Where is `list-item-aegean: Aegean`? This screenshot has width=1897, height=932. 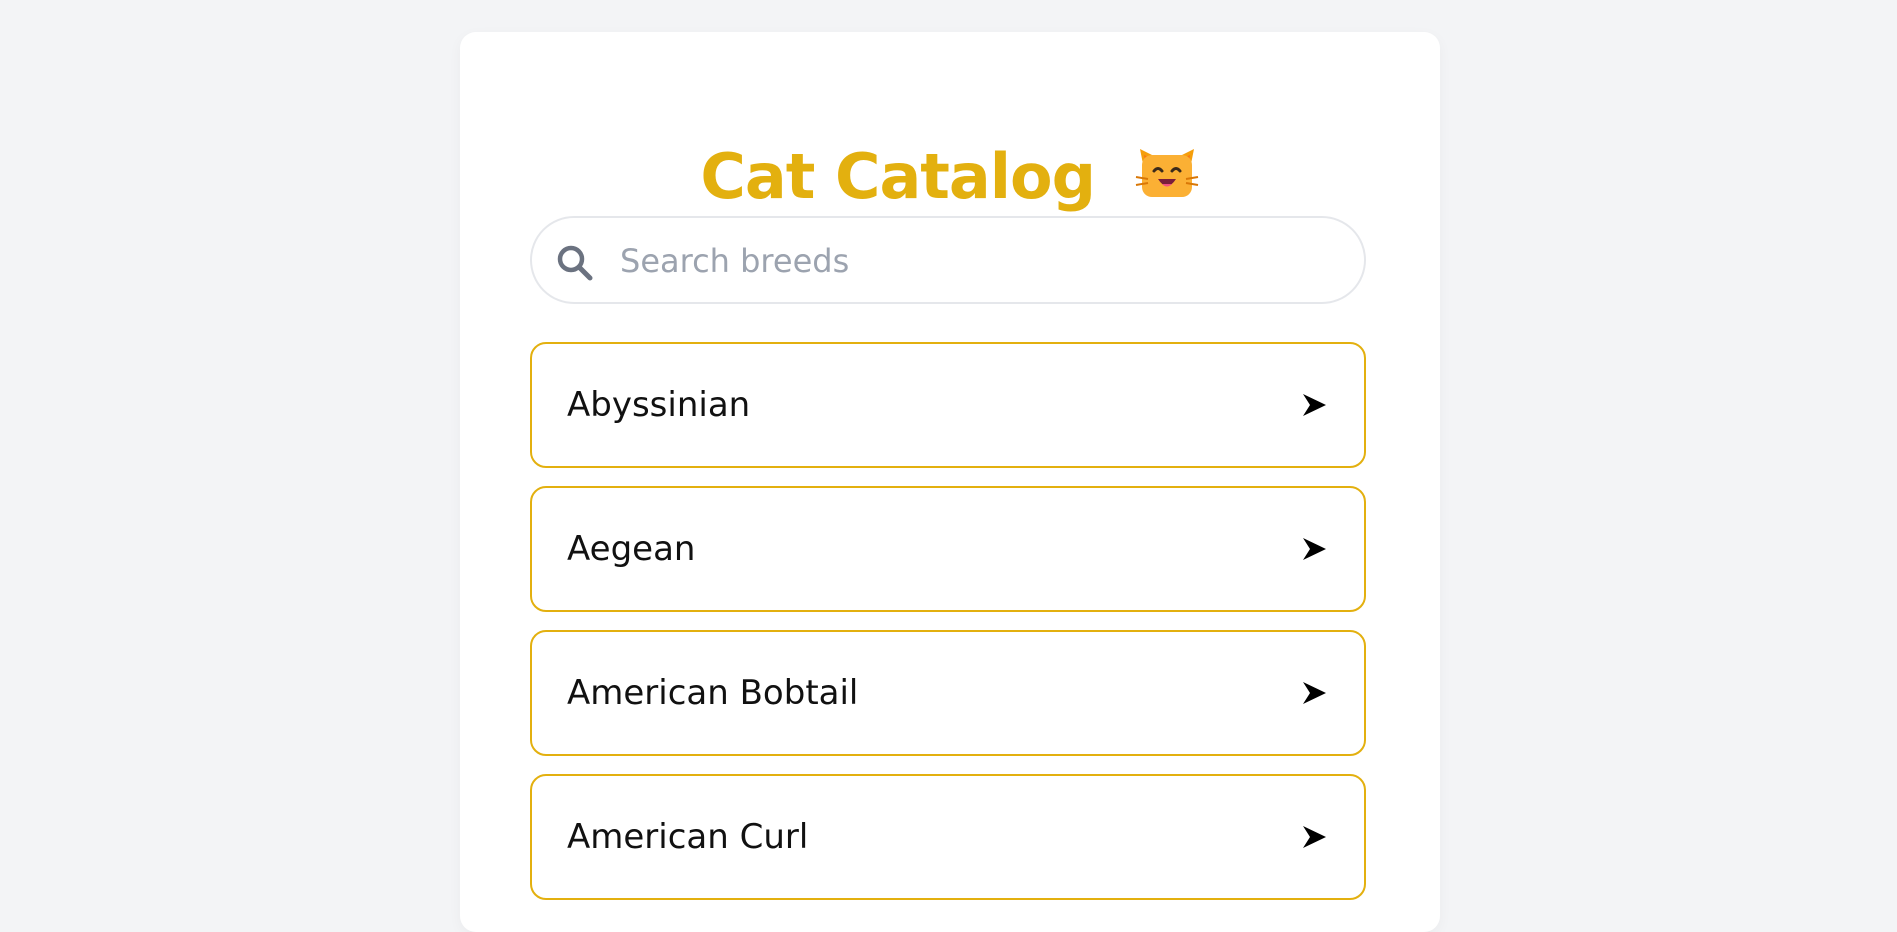 list-item-aegean: Aegean is located at coordinates (948, 549).